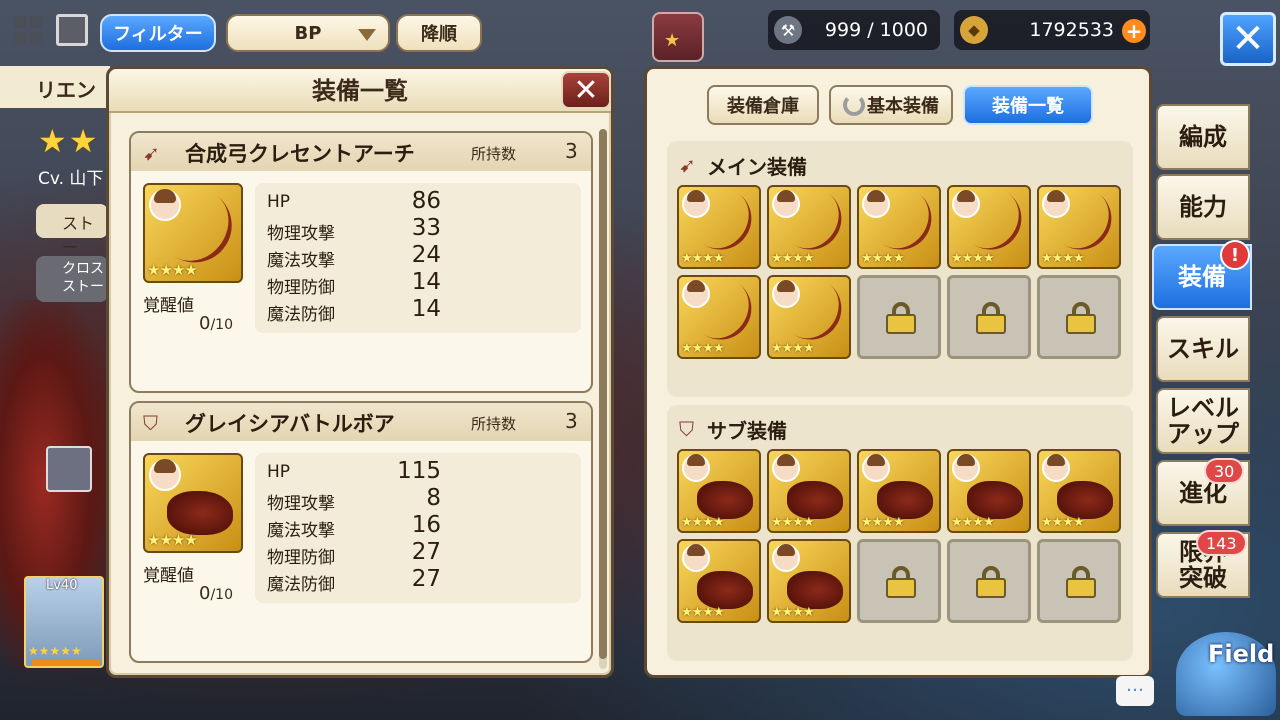 Image resolution: width=1280 pixels, height=720 pixels. Describe the element at coordinates (603, 394) in the screenshot. I see `scrollbar-thumb` at that location.